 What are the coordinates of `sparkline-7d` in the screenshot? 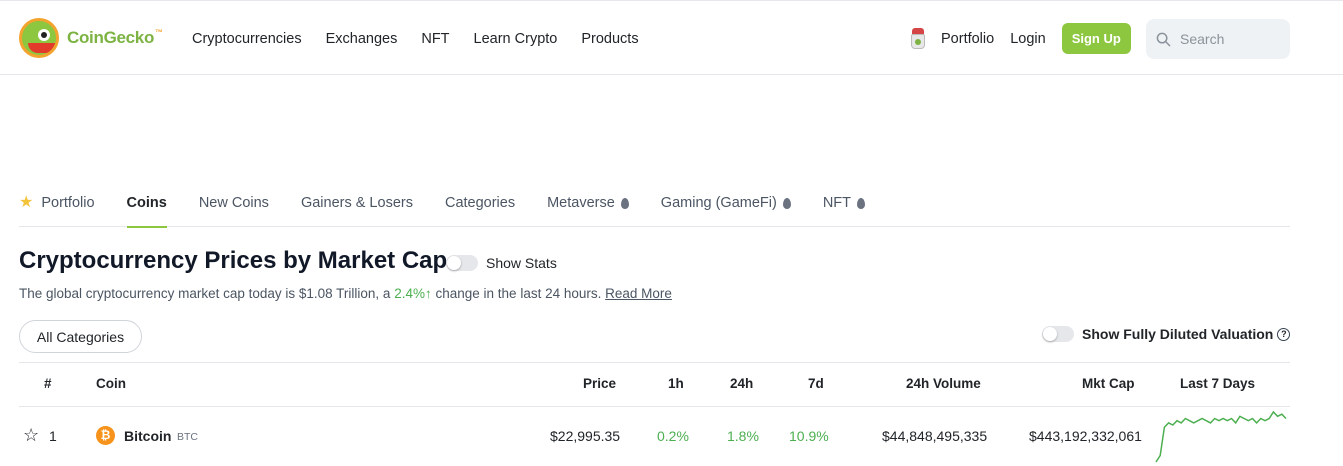 It's located at (1221, 436).